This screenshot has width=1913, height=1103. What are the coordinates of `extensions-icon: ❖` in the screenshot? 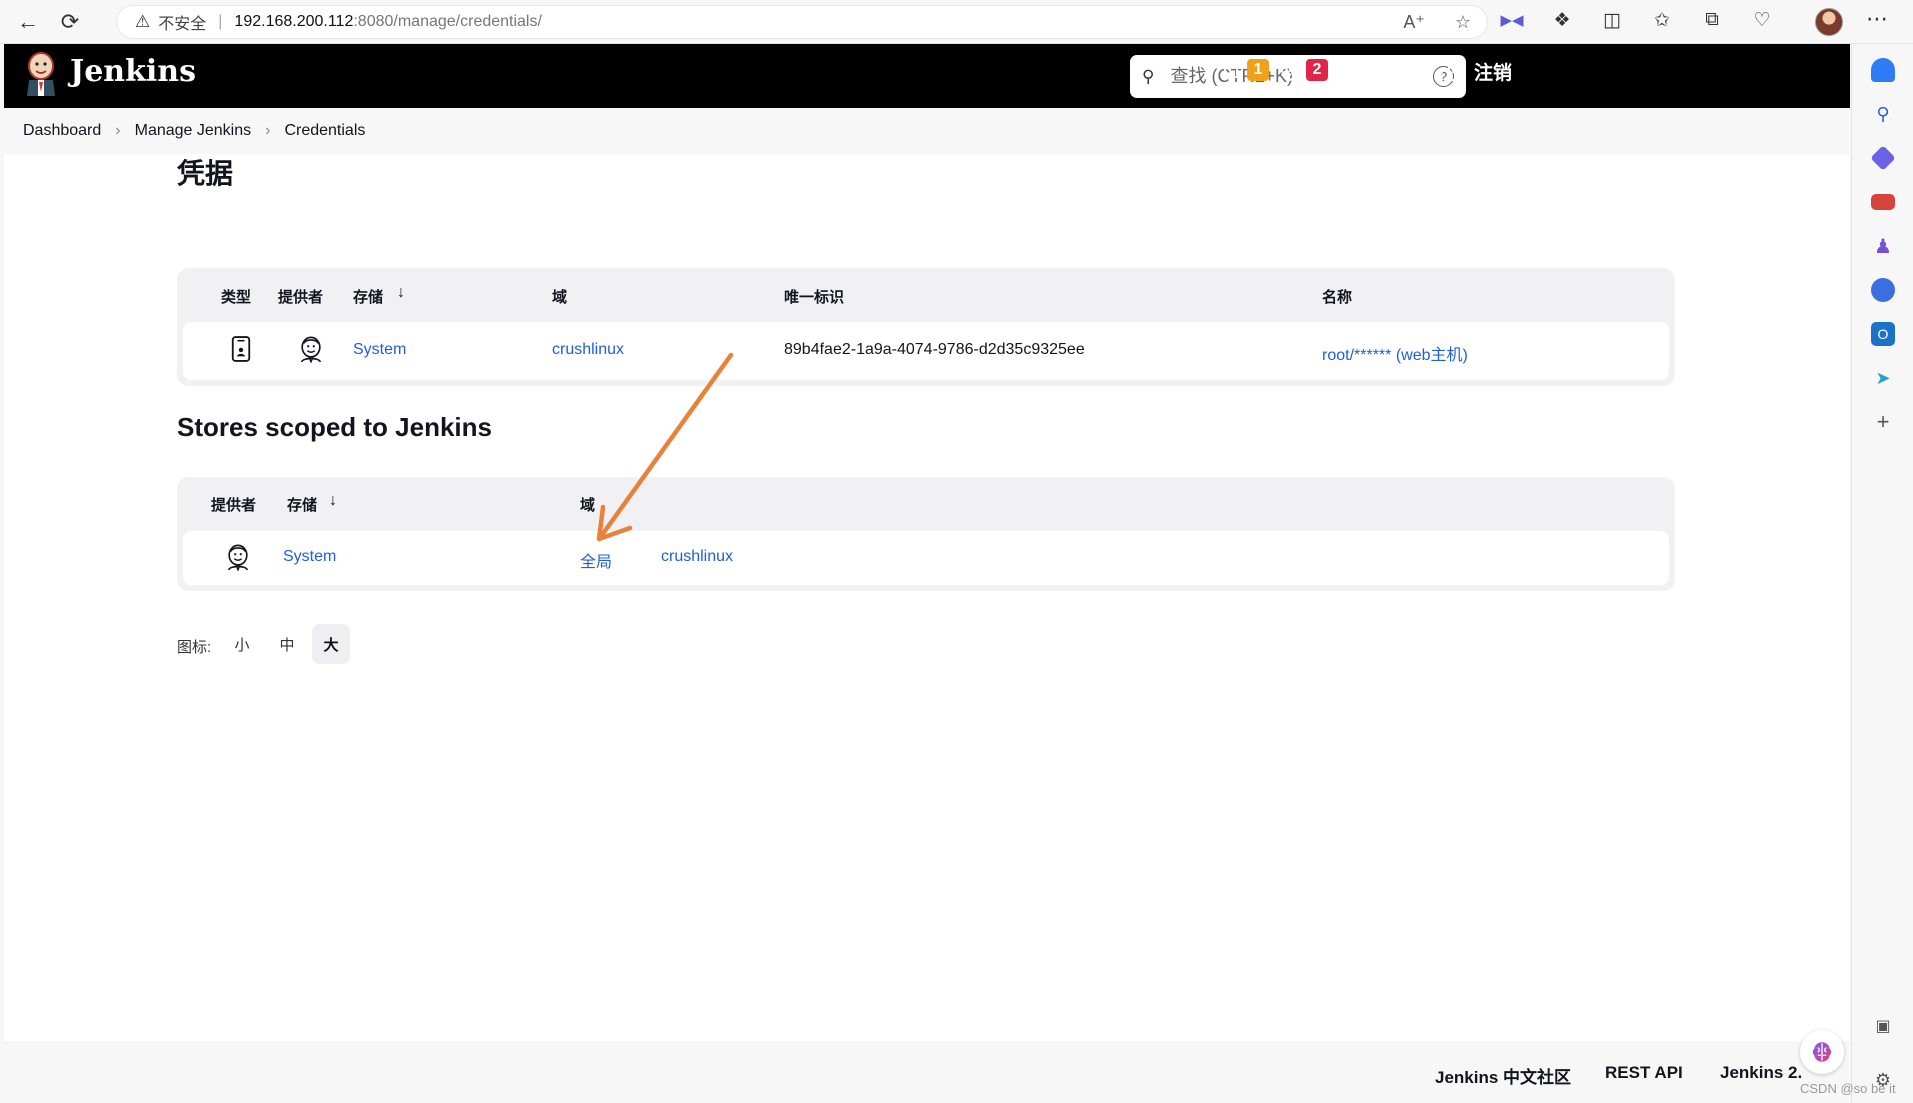 It's located at (1562, 20).